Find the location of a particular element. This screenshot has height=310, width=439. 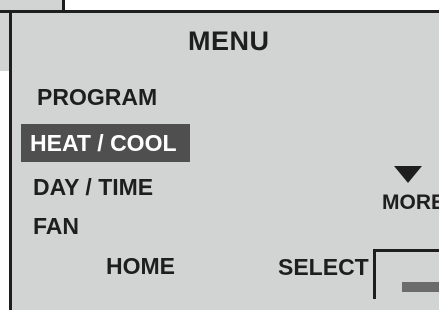

menu-item-heat-cool: HEAT / COOL is located at coordinates (105, 143).